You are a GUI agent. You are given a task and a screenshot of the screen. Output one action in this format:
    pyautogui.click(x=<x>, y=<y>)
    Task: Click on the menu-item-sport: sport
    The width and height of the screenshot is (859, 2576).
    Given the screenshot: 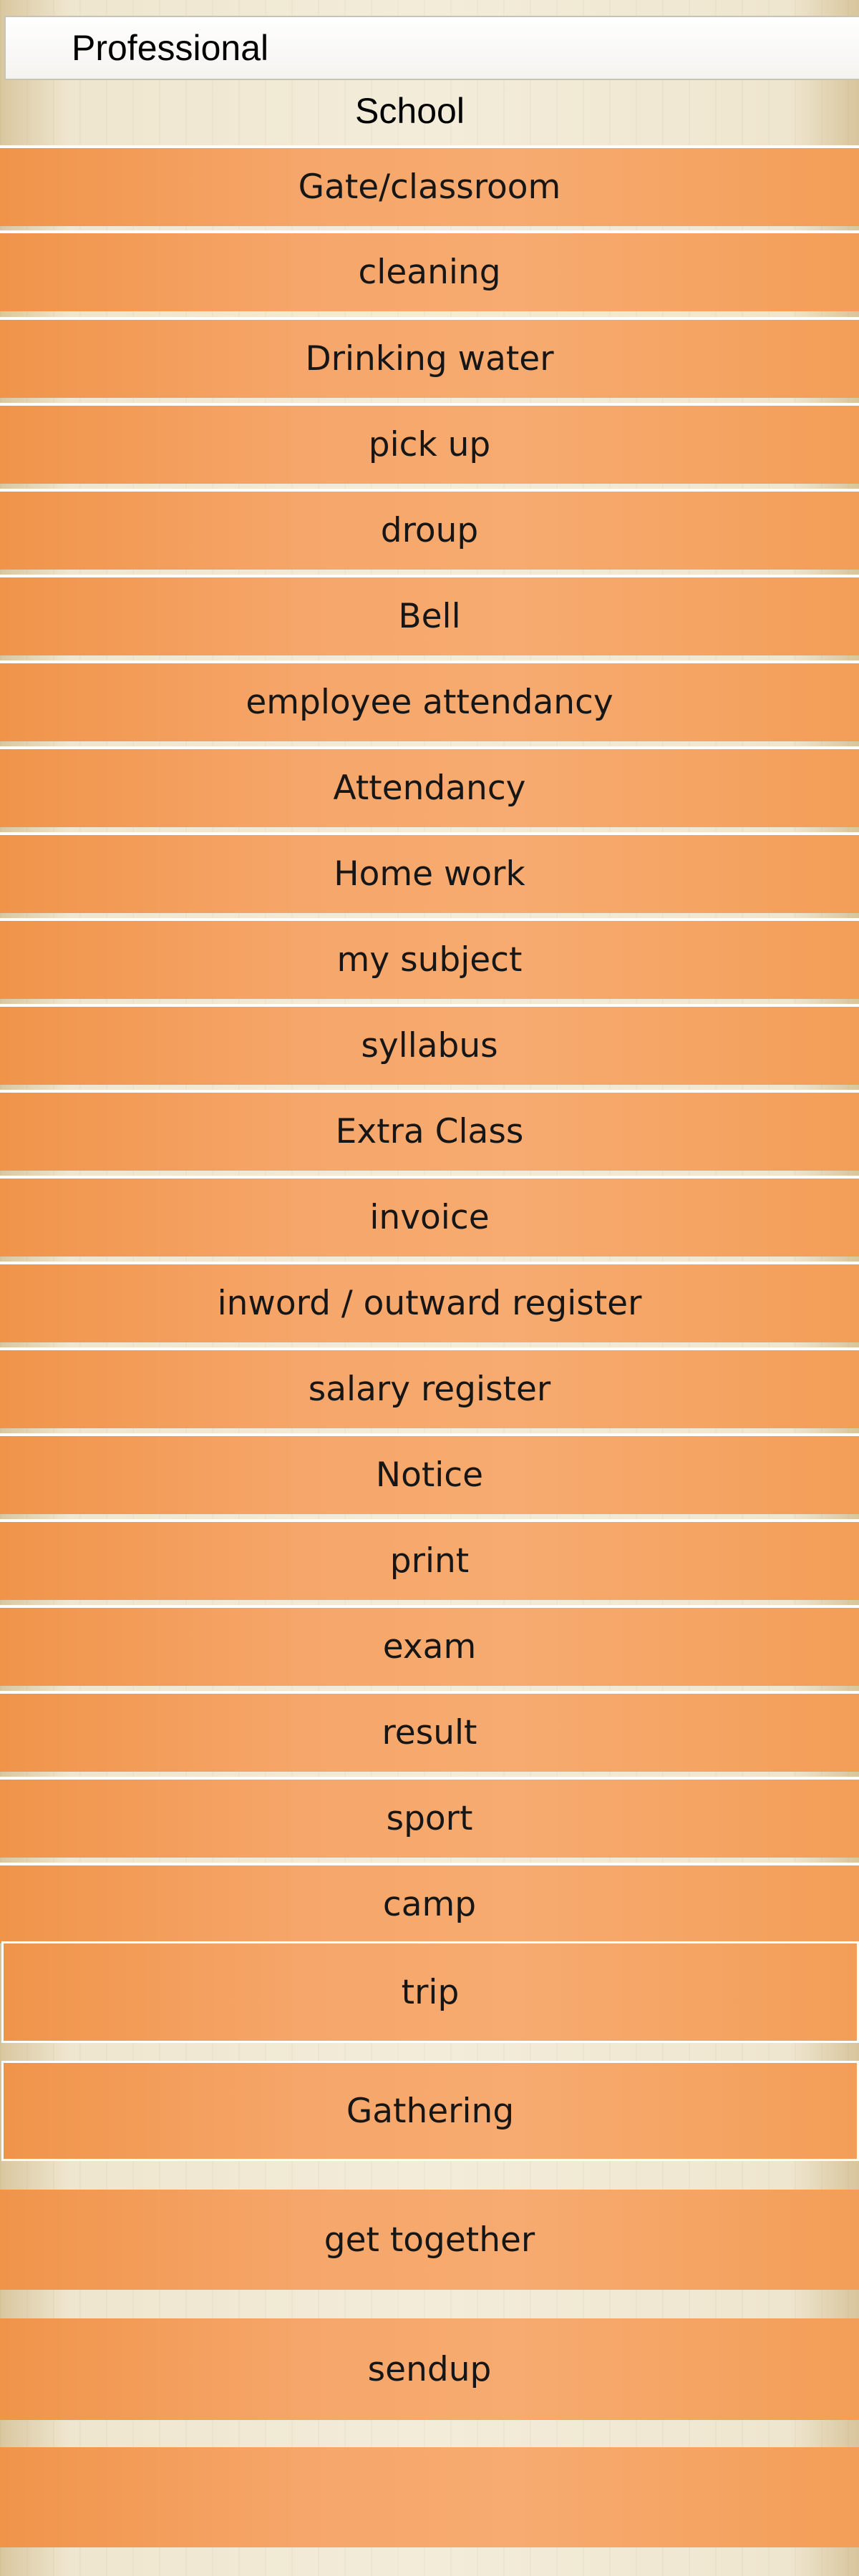 What is the action you would take?
    pyautogui.click(x=429, y=1817)
    